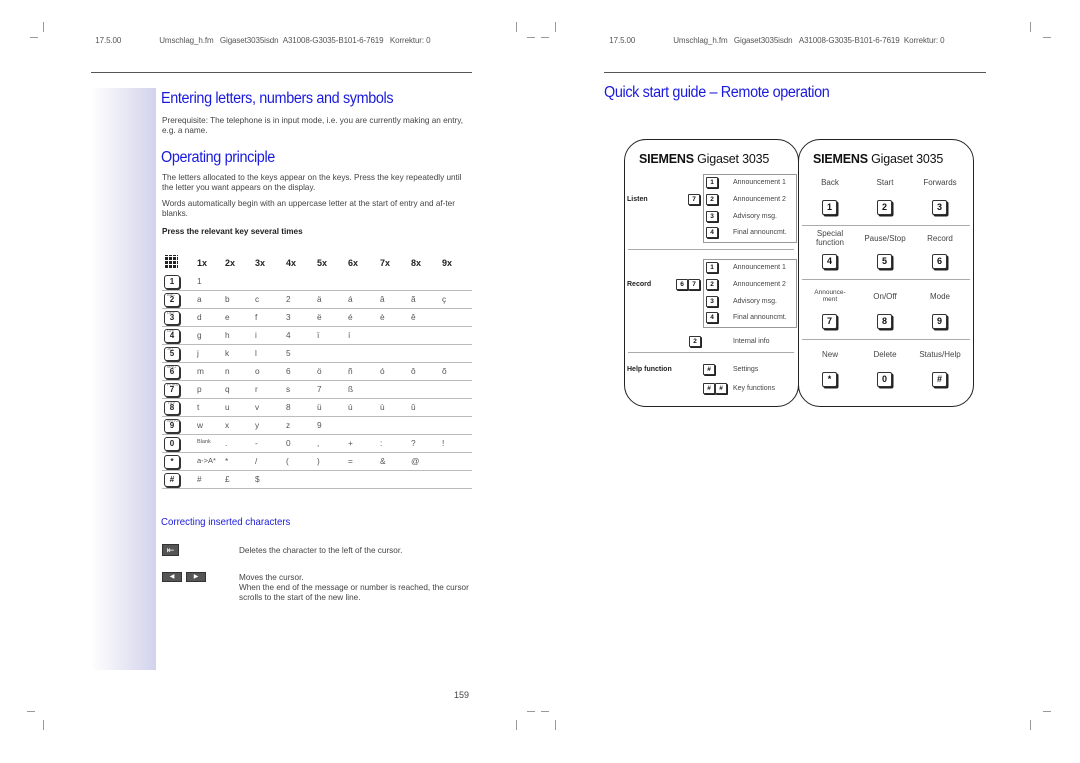  What do you see at coordinates (227, 335) in the screenshot?
I see `char-cell: h` at bounding box center [227, 335].